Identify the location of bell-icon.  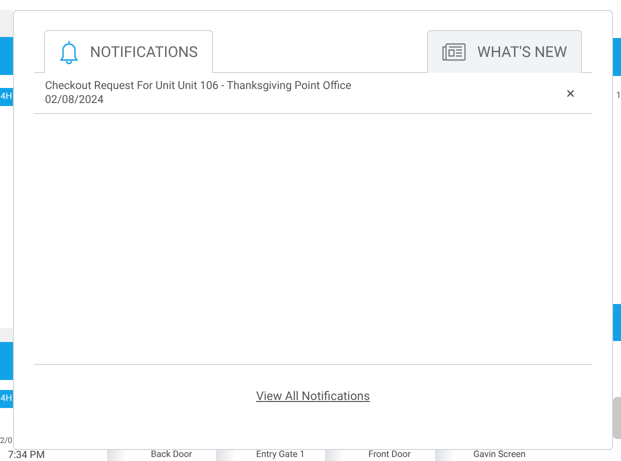
(69, 52).